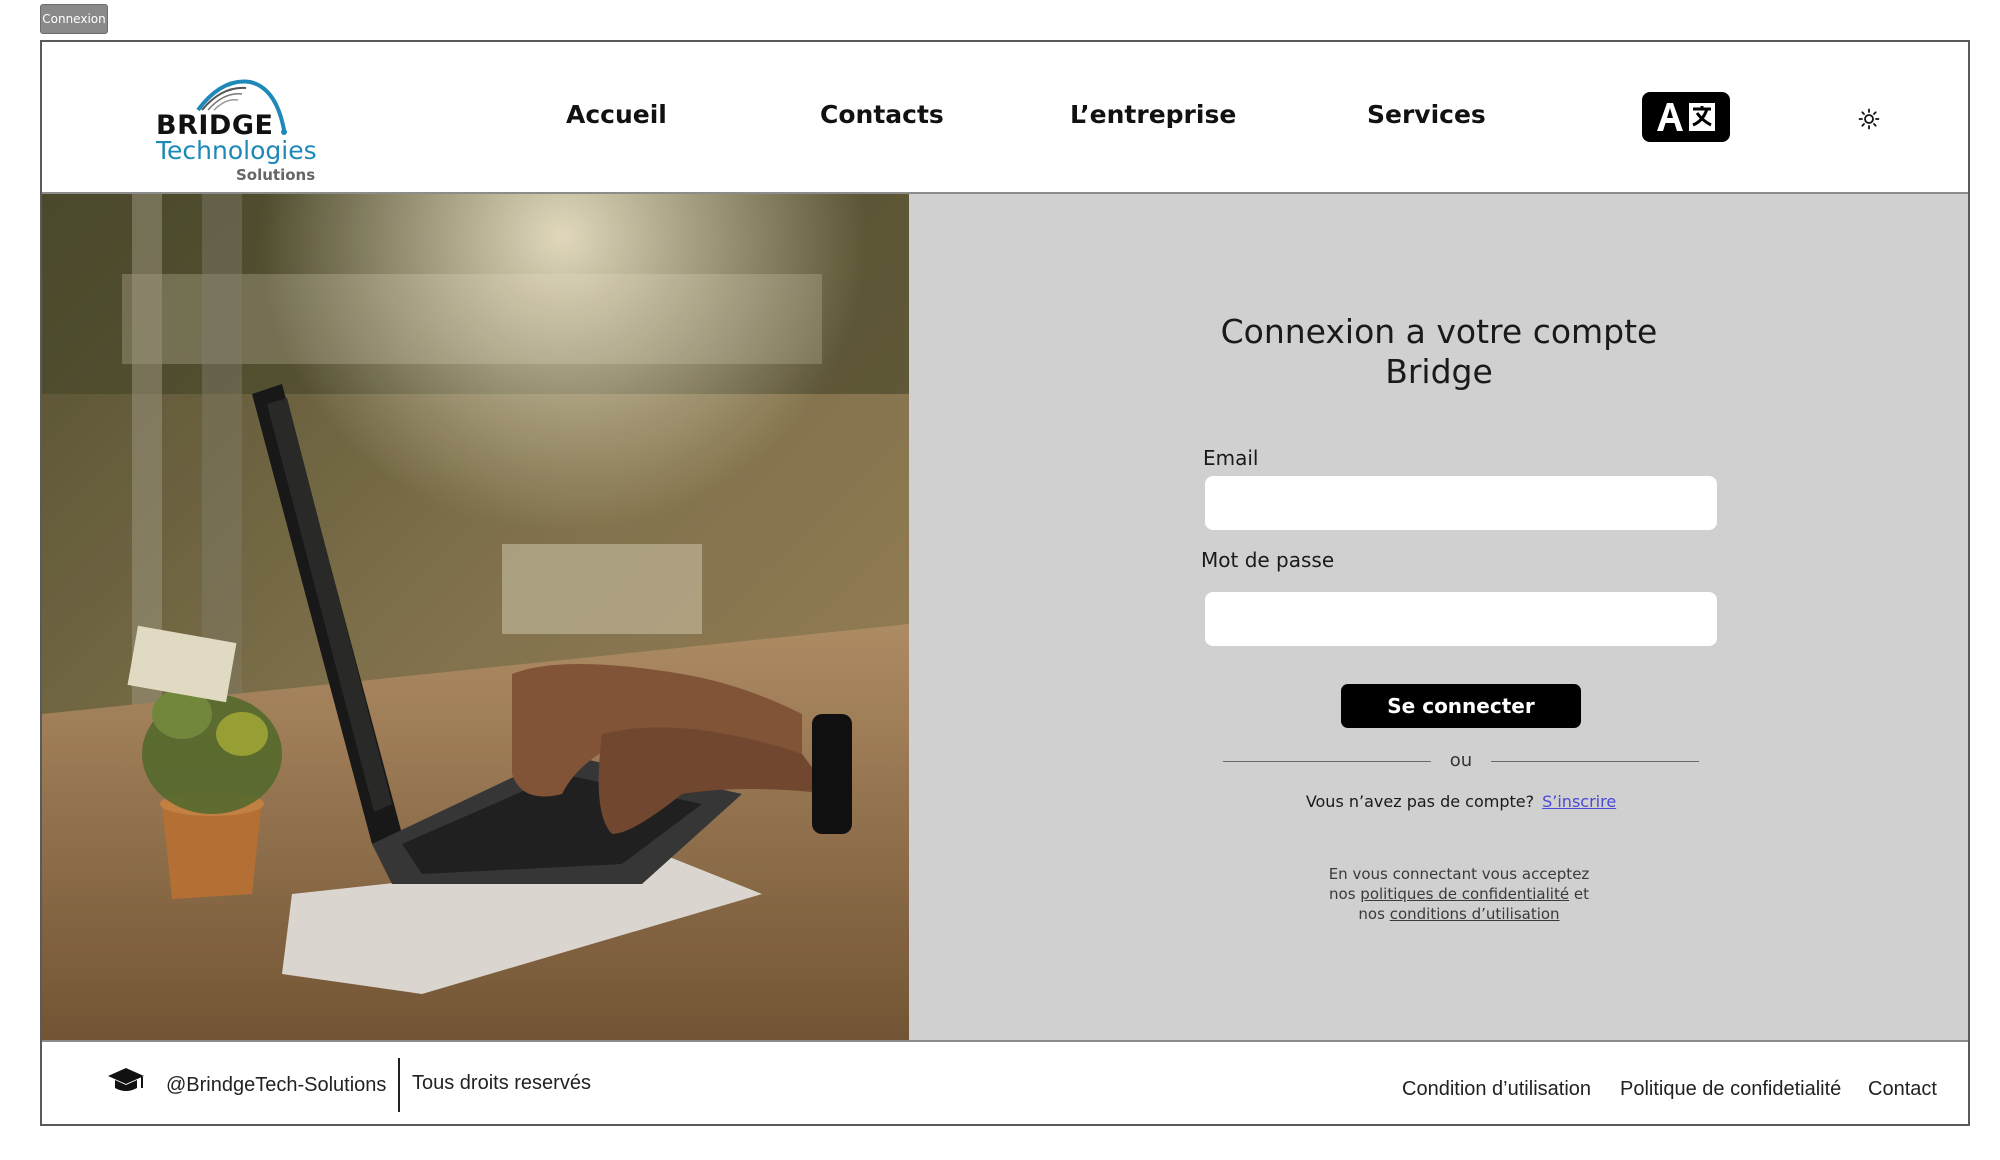  I want to click on signup-link: S’inscrire, so click(1579, 801).